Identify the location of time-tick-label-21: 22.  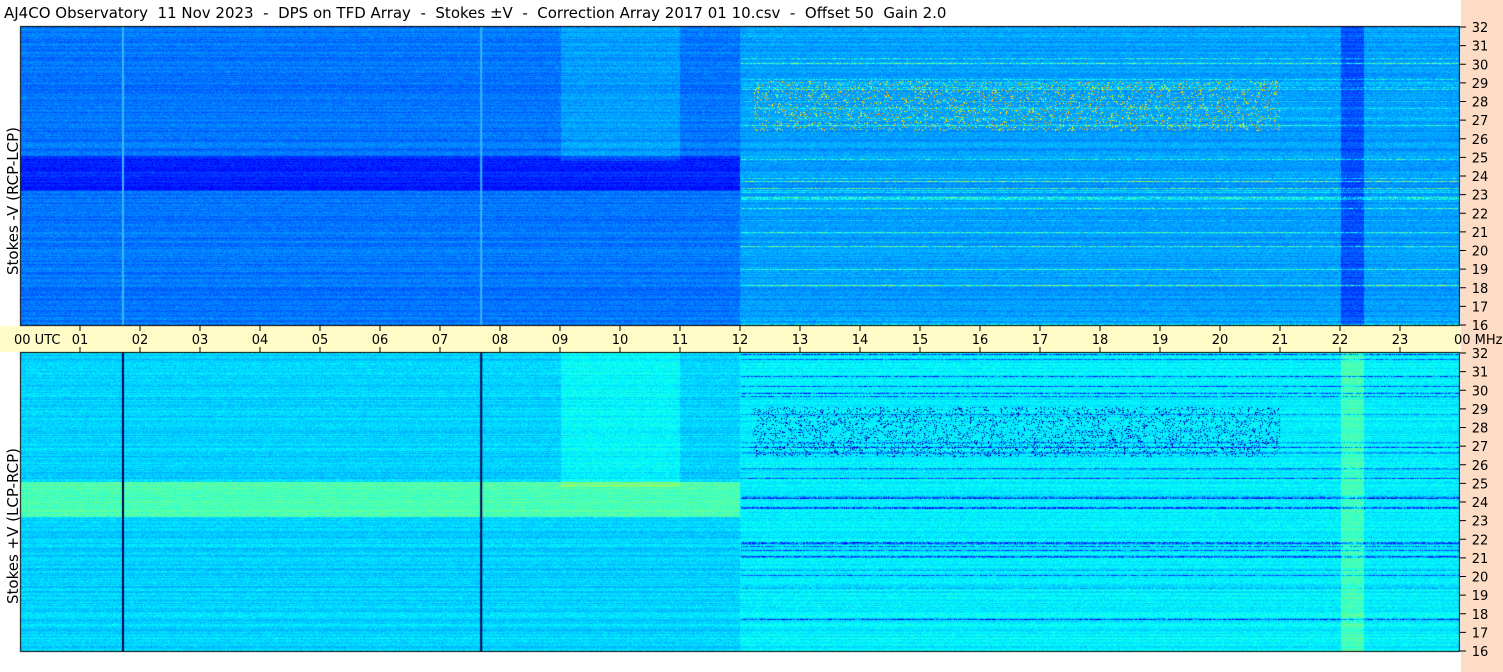
(1340, 340).